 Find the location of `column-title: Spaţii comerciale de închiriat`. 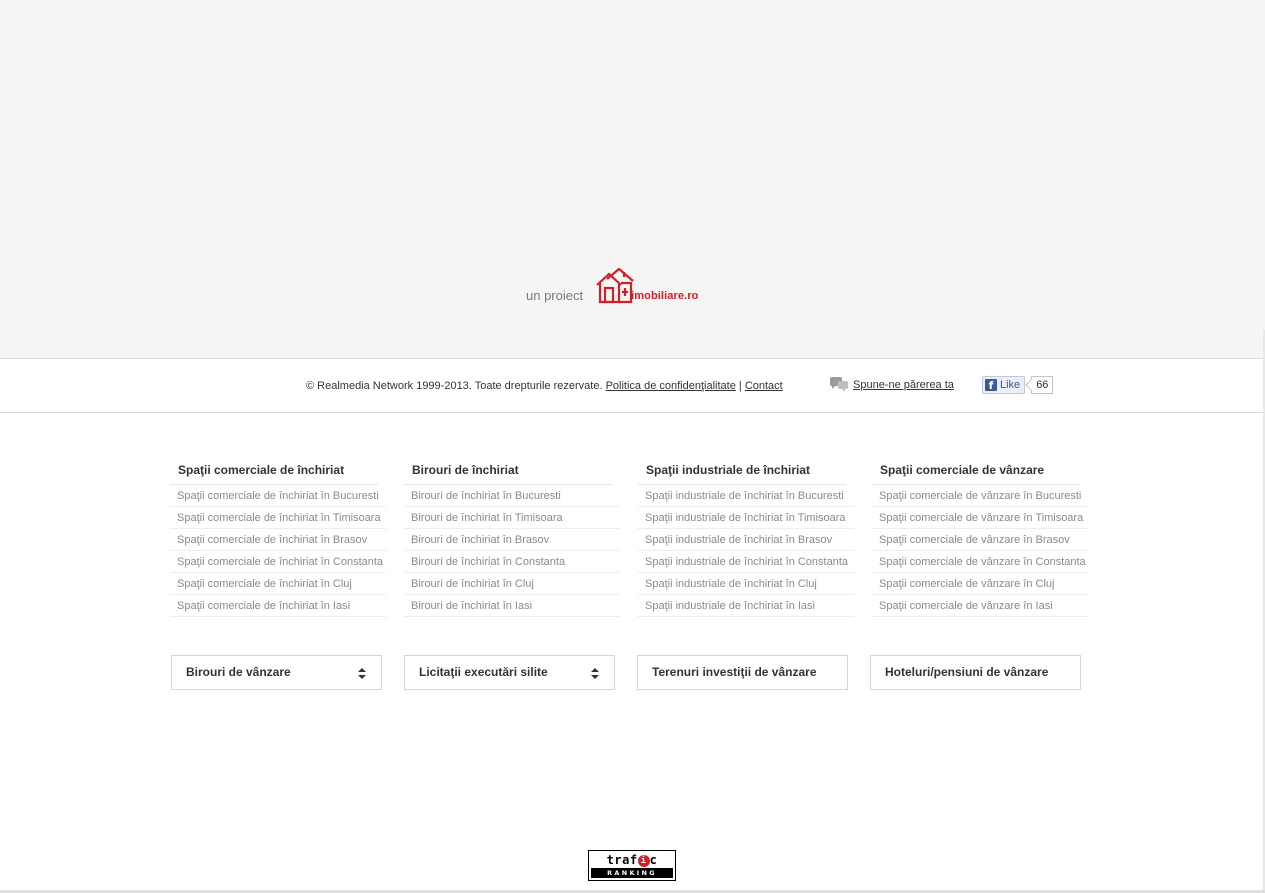

column-title: Spaţii comerciale de închiriat is located at coordinates (274, 474).